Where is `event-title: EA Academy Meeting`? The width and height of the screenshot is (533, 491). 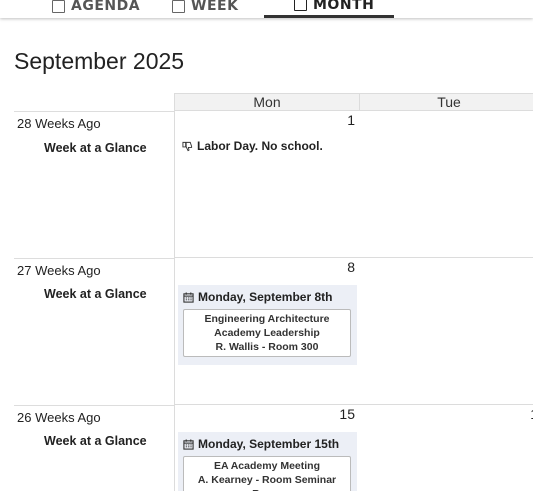
event-title: EA Academy Meeting is located at coordinates (267, 466).